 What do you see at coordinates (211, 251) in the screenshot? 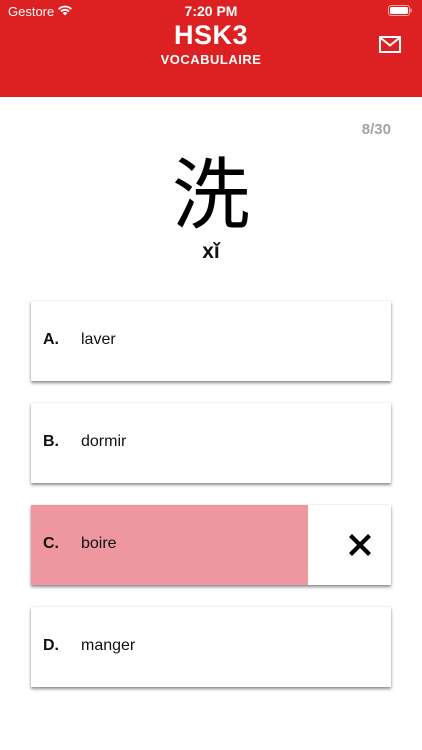
I see `pinyin-text: xǐ` at bounding box center [211, 251].